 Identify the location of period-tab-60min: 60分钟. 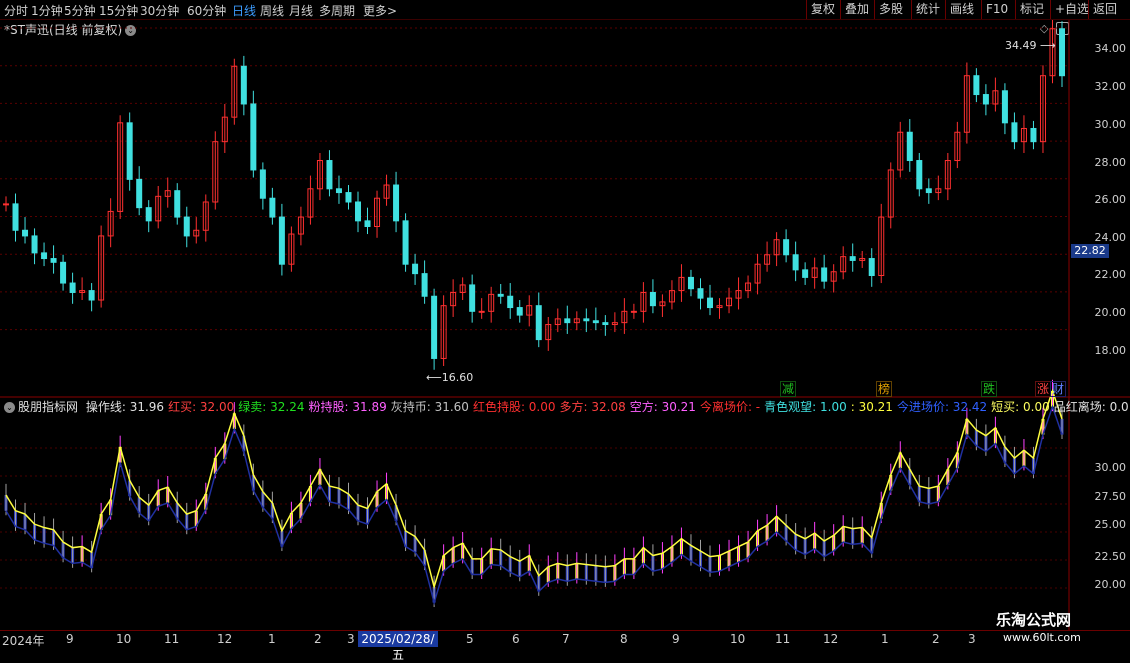
(206, 10).